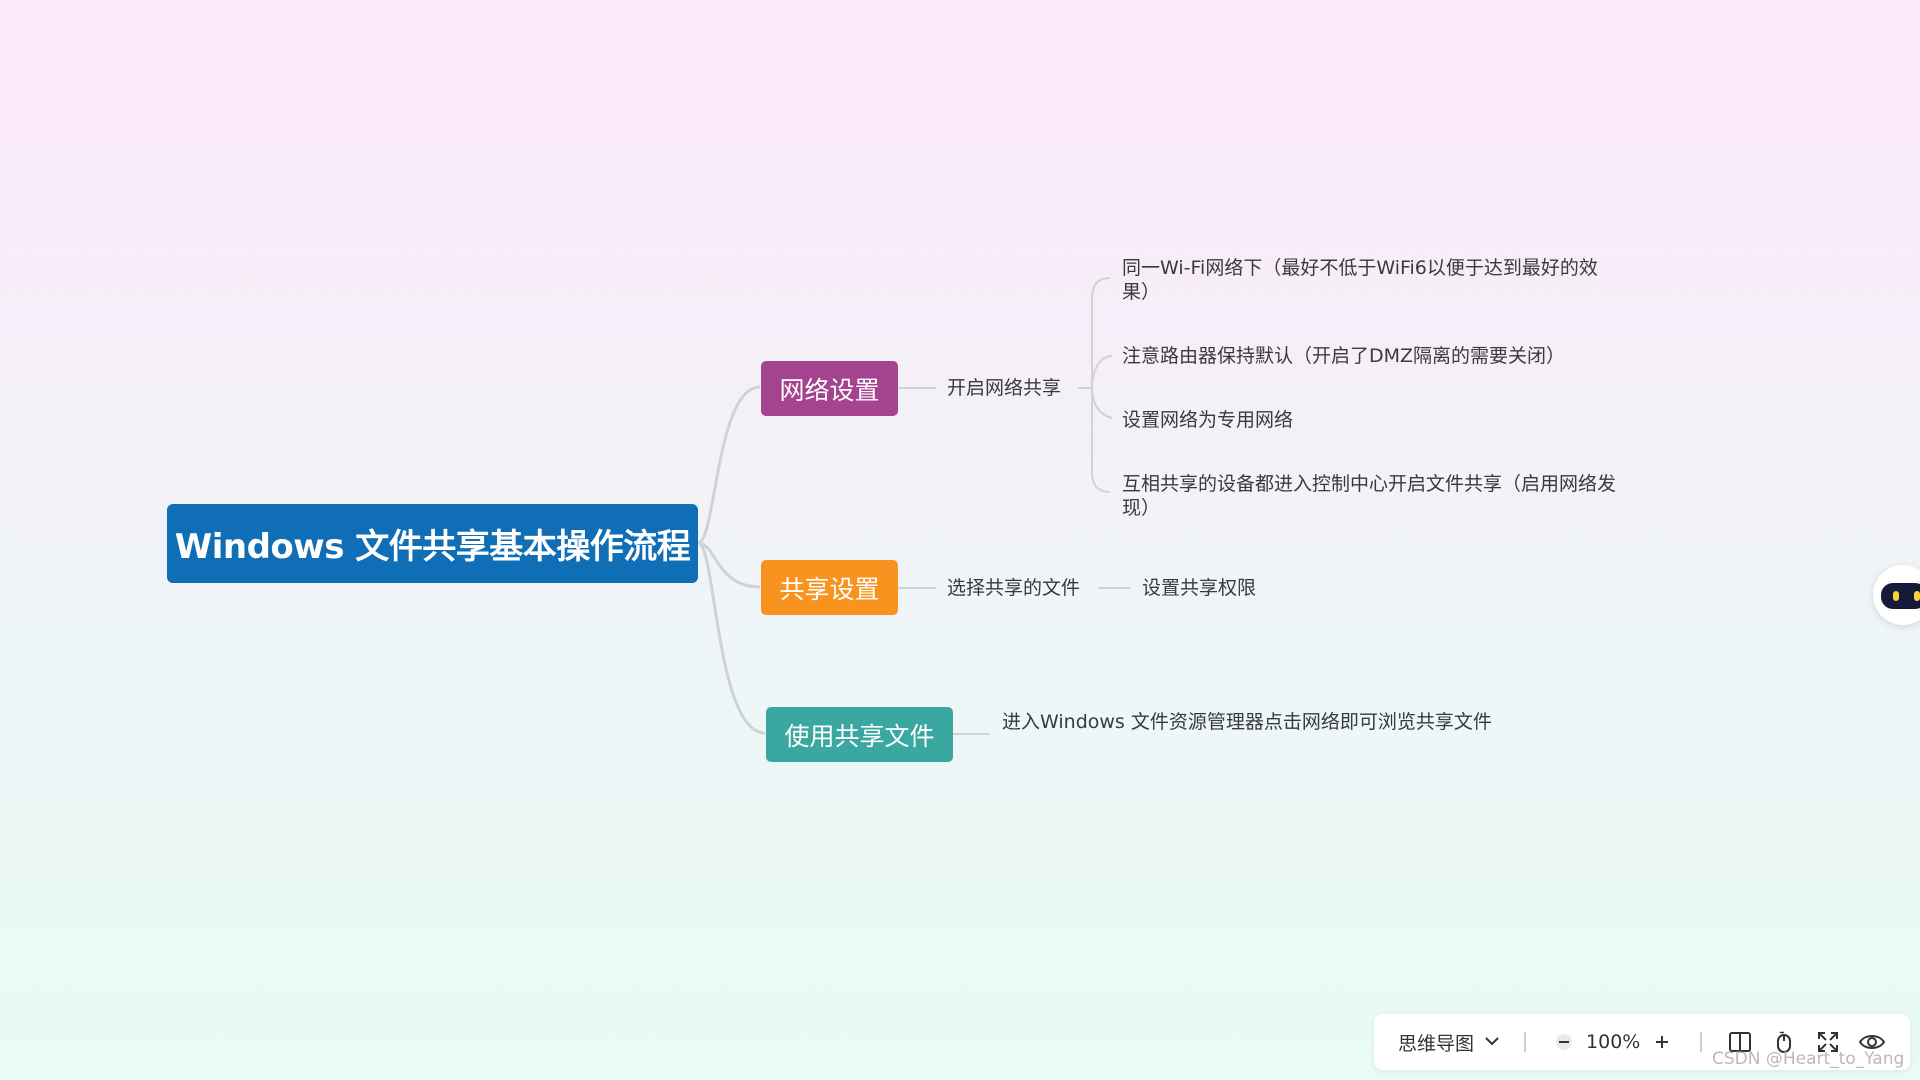  What do you see at coordinates (1013, 588) in the screenshot?
I see `node-select-shared-file: 选择共享的文件` at bounding box center [1013, 588].